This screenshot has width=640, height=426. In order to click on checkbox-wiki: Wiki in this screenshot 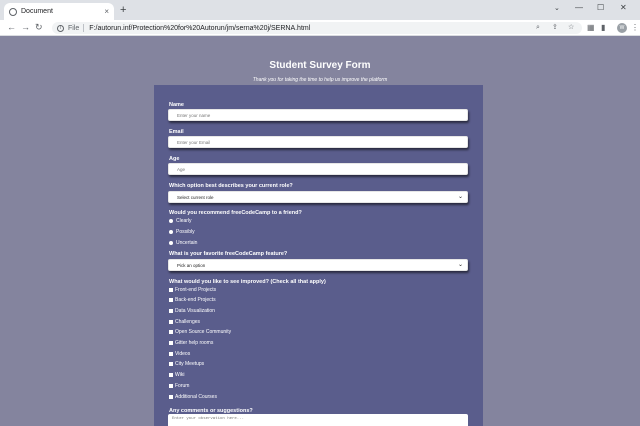, I will do `click(176, 375)`.